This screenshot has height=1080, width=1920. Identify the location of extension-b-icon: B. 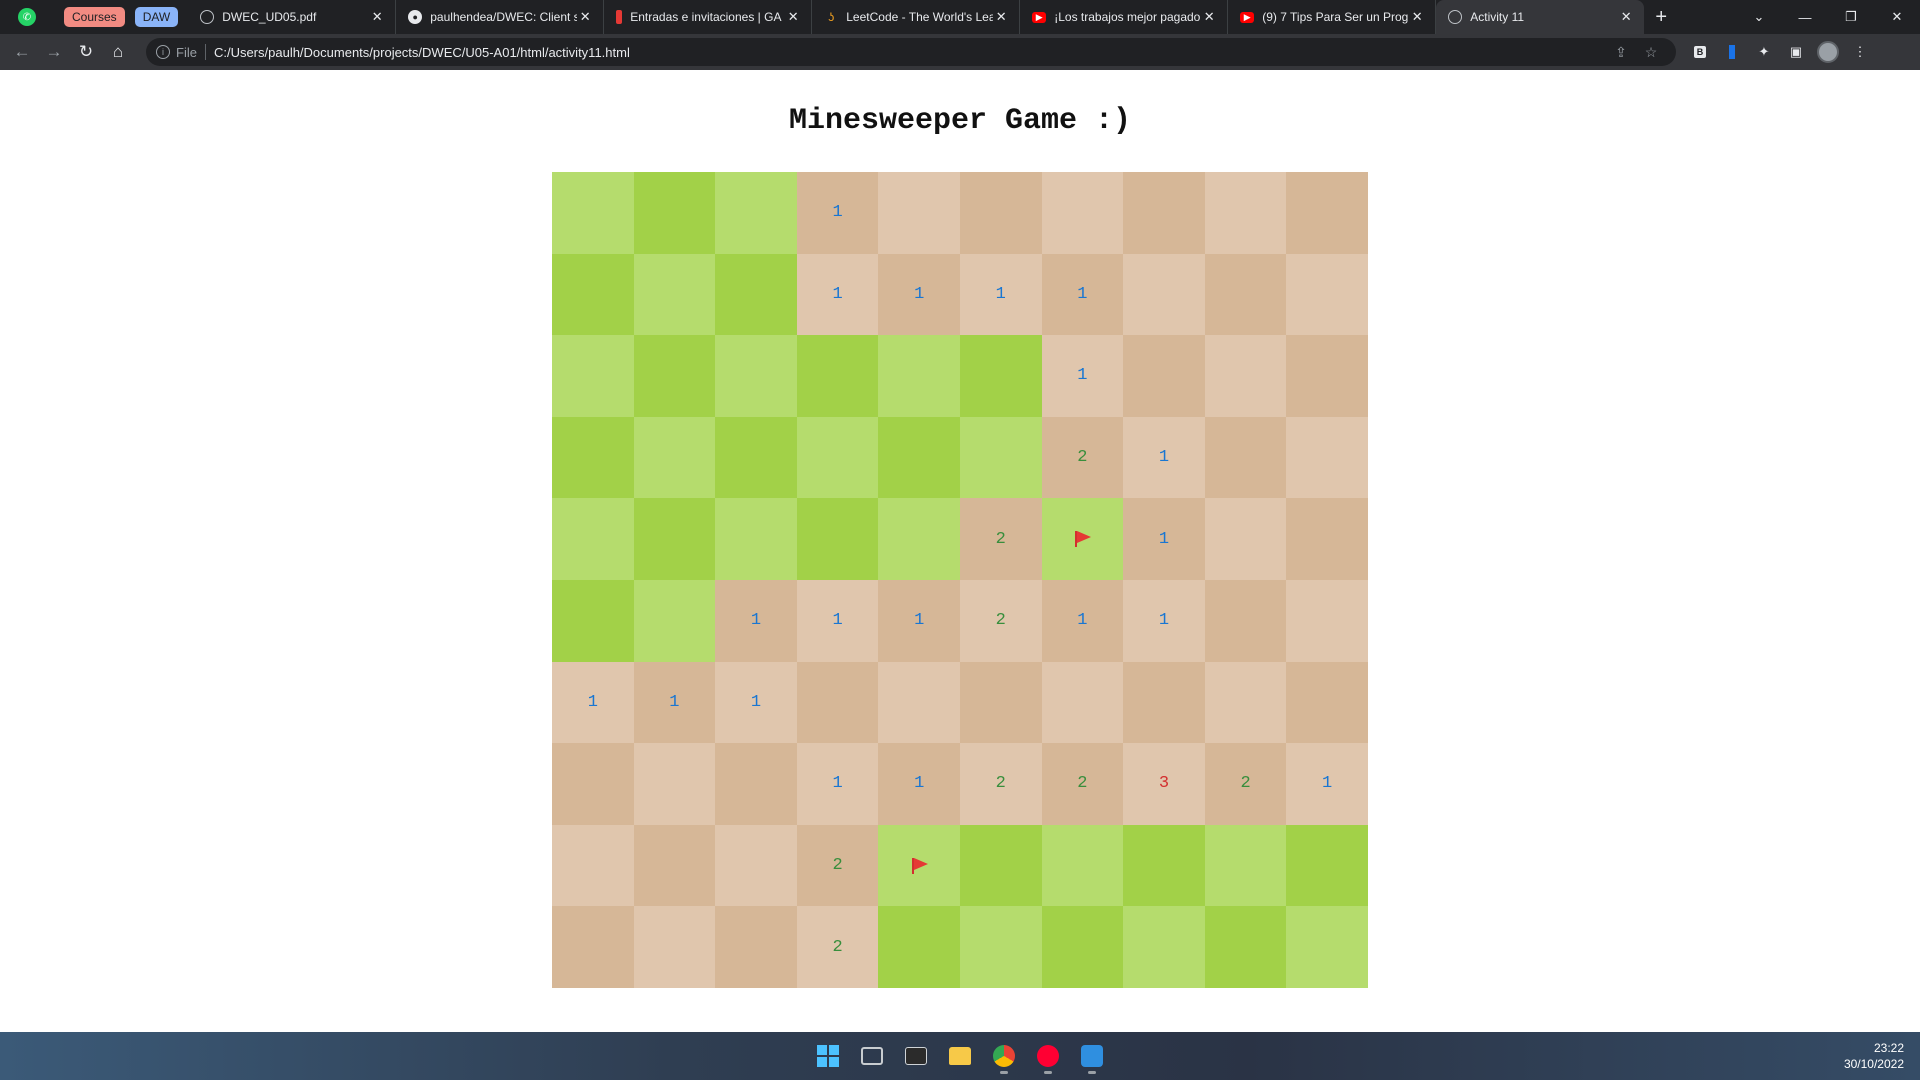
(1700, 52).